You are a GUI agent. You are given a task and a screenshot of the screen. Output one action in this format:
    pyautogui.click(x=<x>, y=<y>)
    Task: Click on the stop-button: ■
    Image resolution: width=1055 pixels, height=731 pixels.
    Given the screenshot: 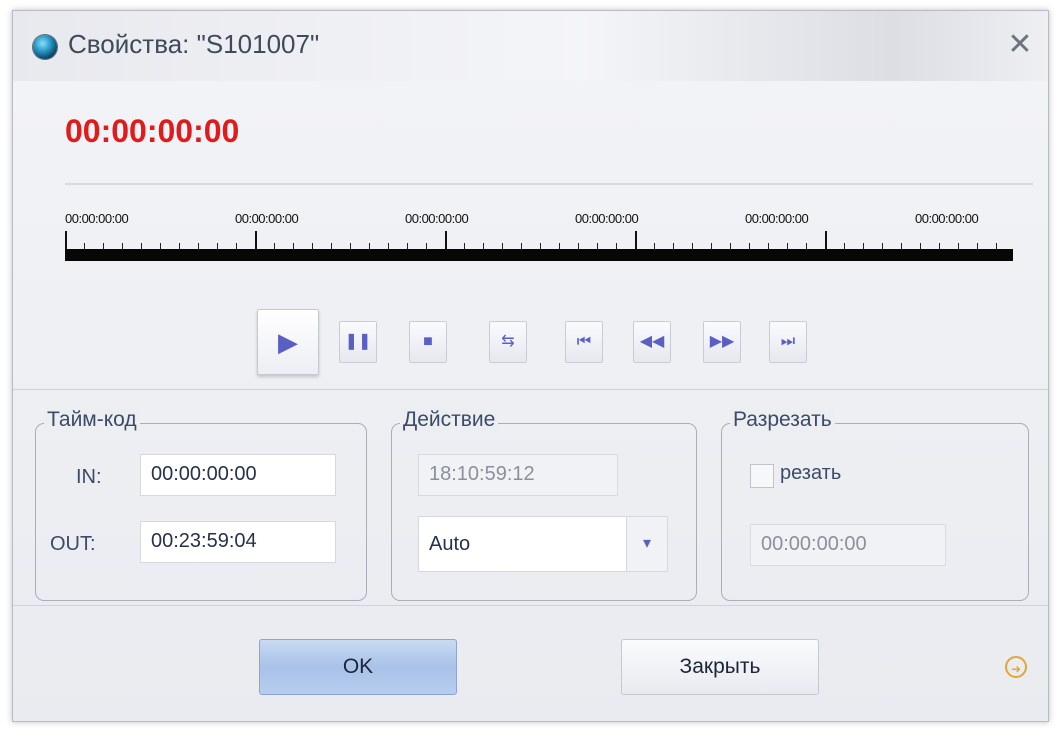 What is the action you would take?
    pyautogui.click(x=428, y=342)
    